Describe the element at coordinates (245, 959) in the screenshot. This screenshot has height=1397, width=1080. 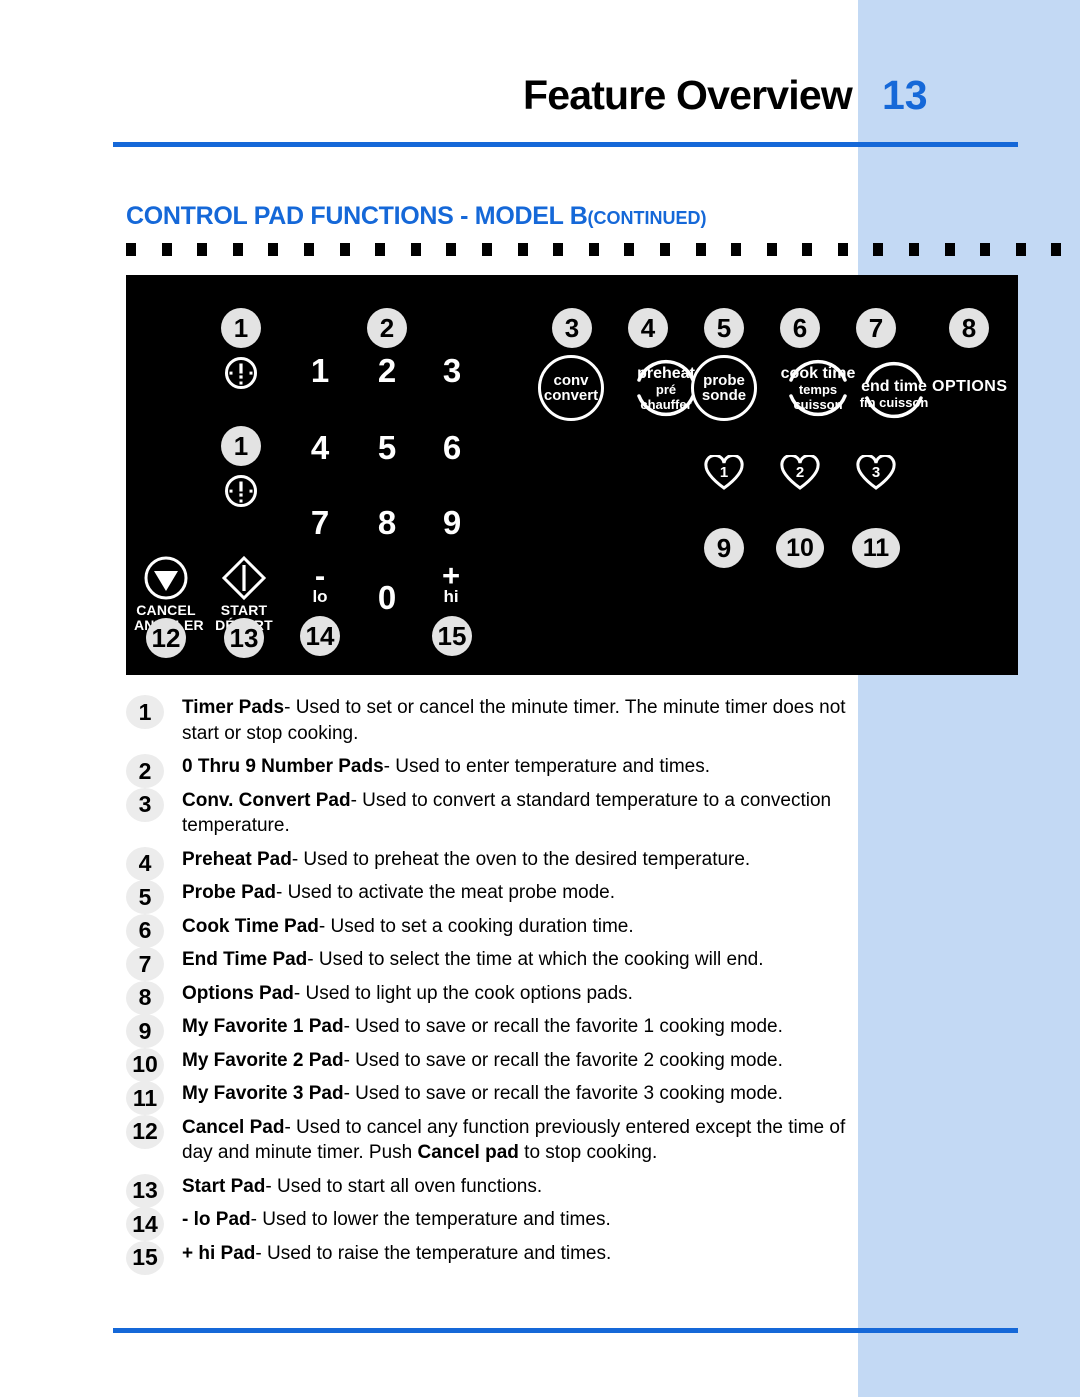
I see `list-item-term: End Time Pad` at that location.